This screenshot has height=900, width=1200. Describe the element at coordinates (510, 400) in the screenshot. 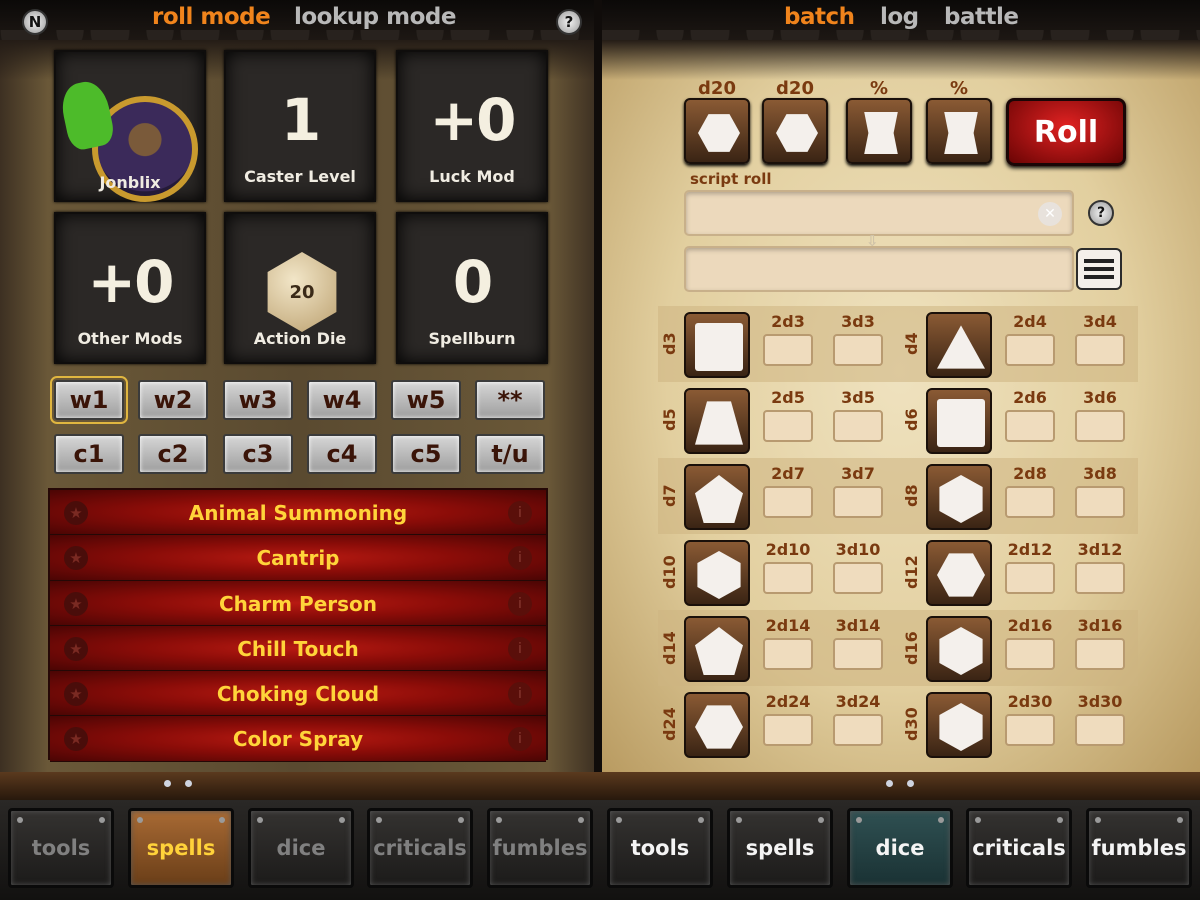

I see `slot-button-favorites: **` at that location.